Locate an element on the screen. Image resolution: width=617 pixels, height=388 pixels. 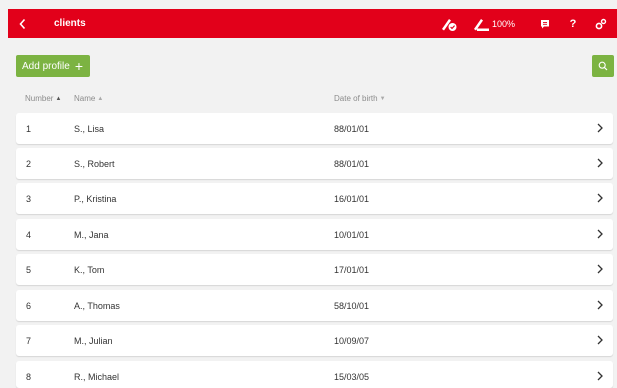
table-row: 6 A., Thomas 58/10/01 is located at coordinates (314, 305).